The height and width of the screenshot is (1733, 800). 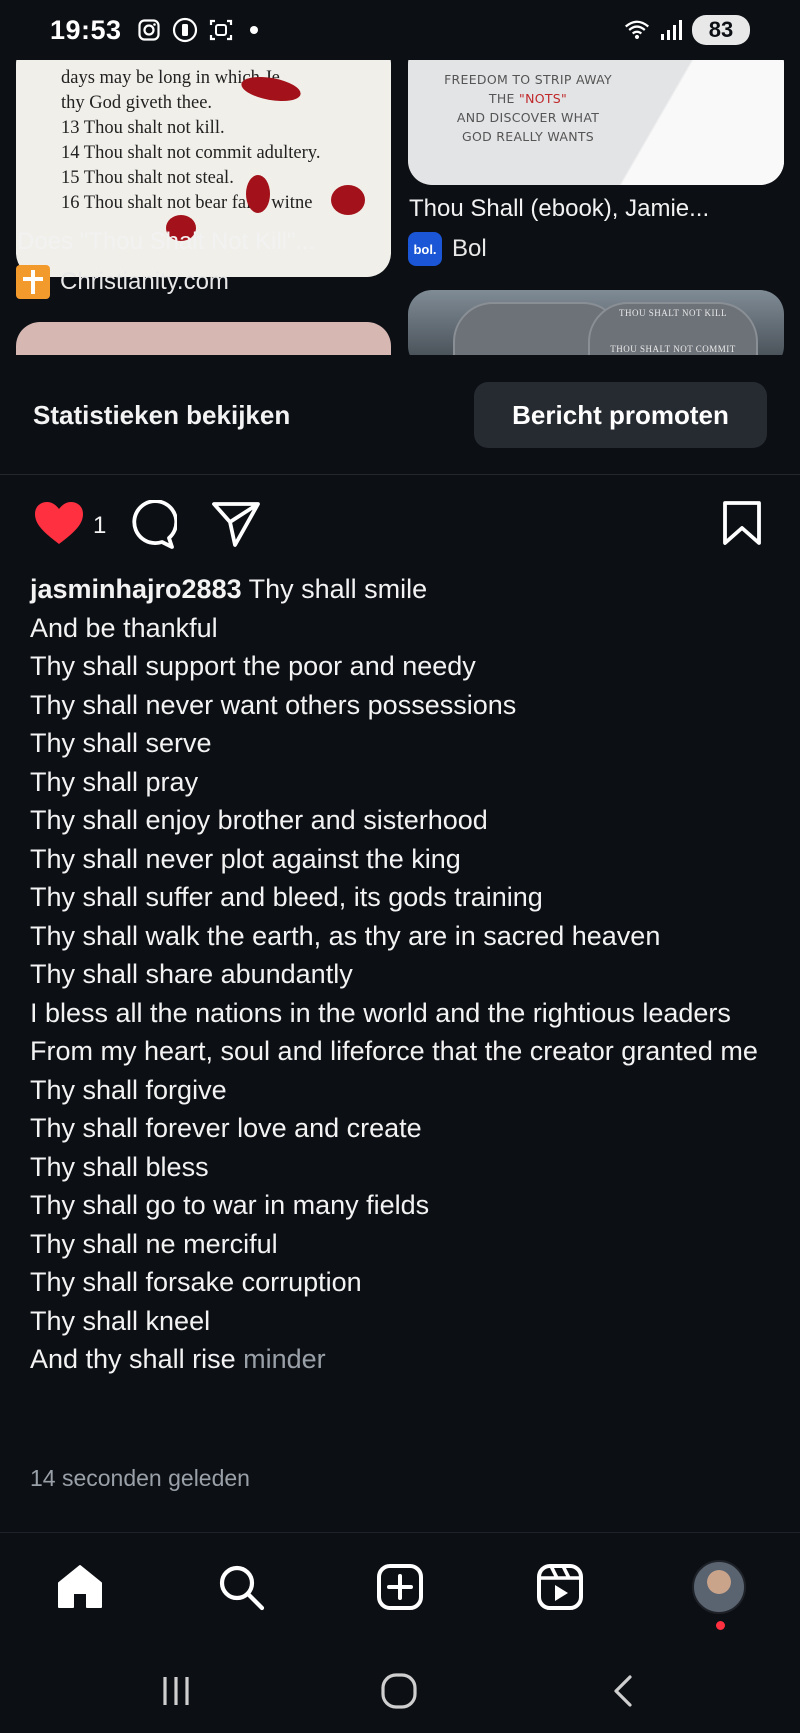 I want to click on caption-line: Thy shall serve, so click(x=121, y=743).